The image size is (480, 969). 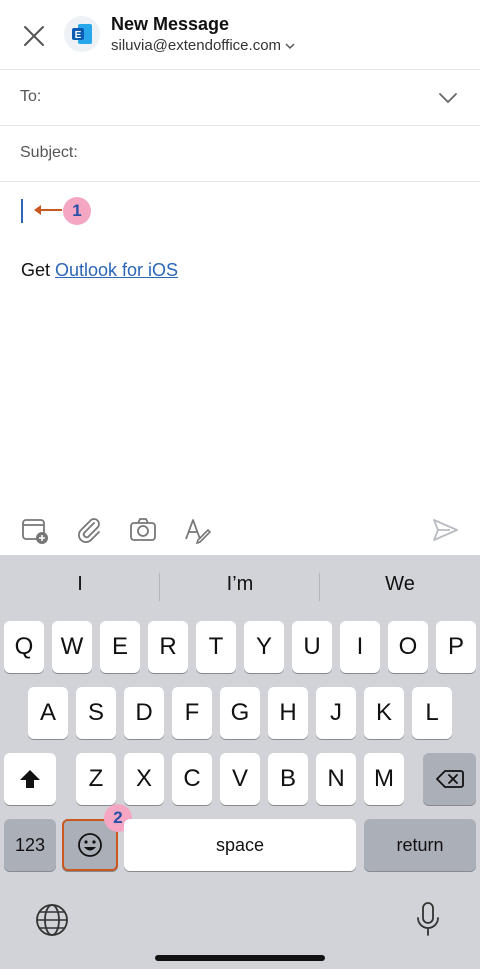 I want to click on key-g: G, so click(x=240, y=713).